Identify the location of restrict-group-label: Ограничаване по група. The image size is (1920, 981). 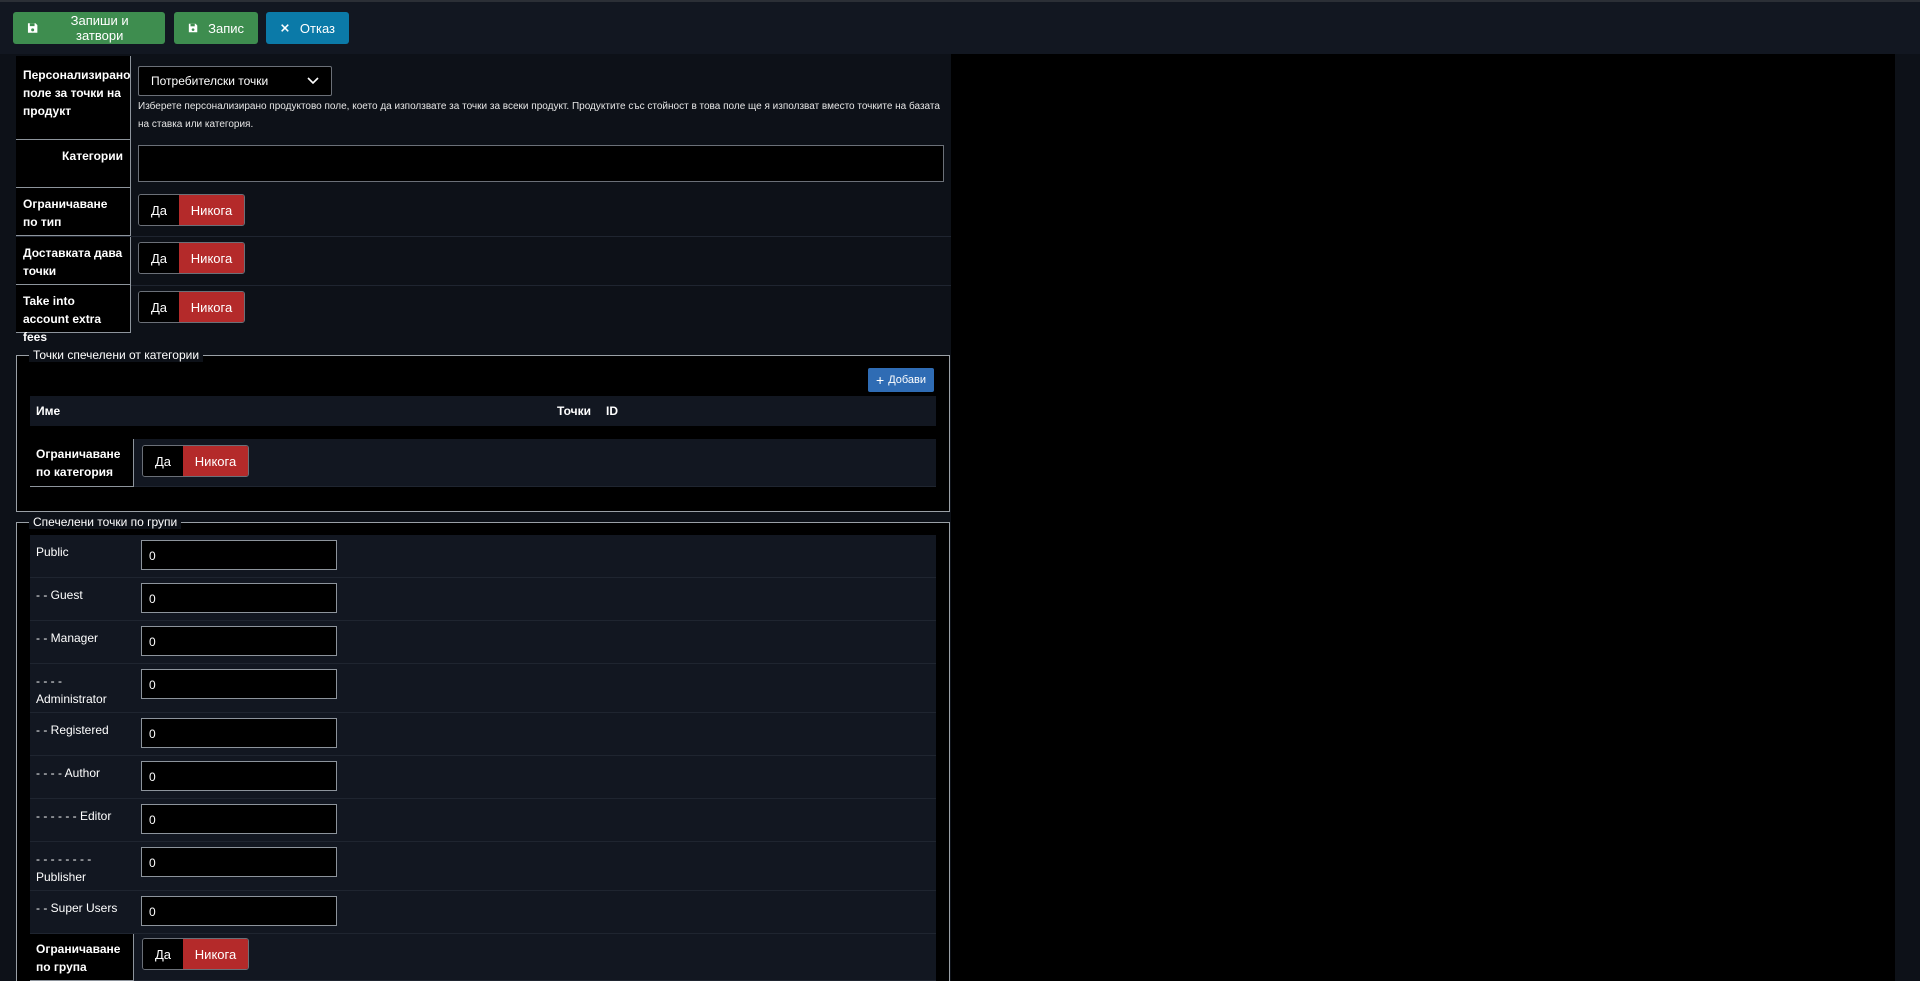
(82, 957).